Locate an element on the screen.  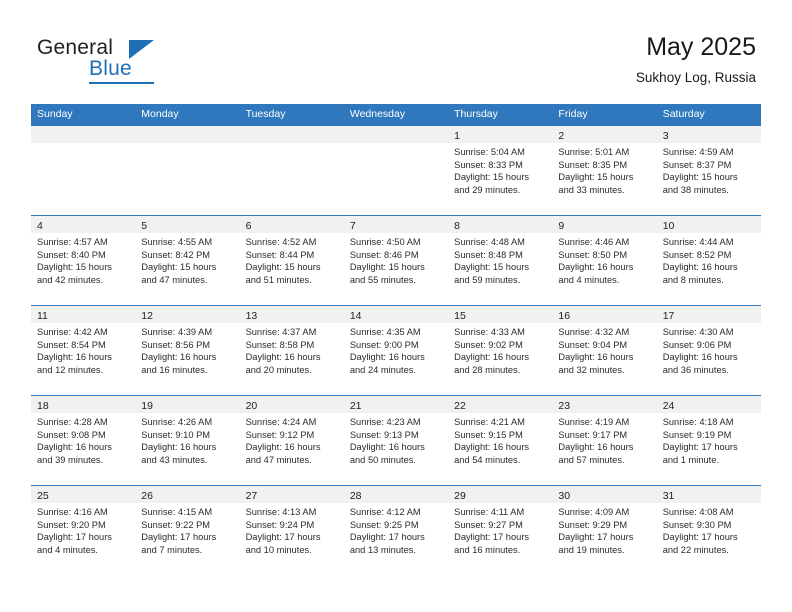
page-subtitle: Sukhoy Log, Russia is located at coordinates (695, 77).